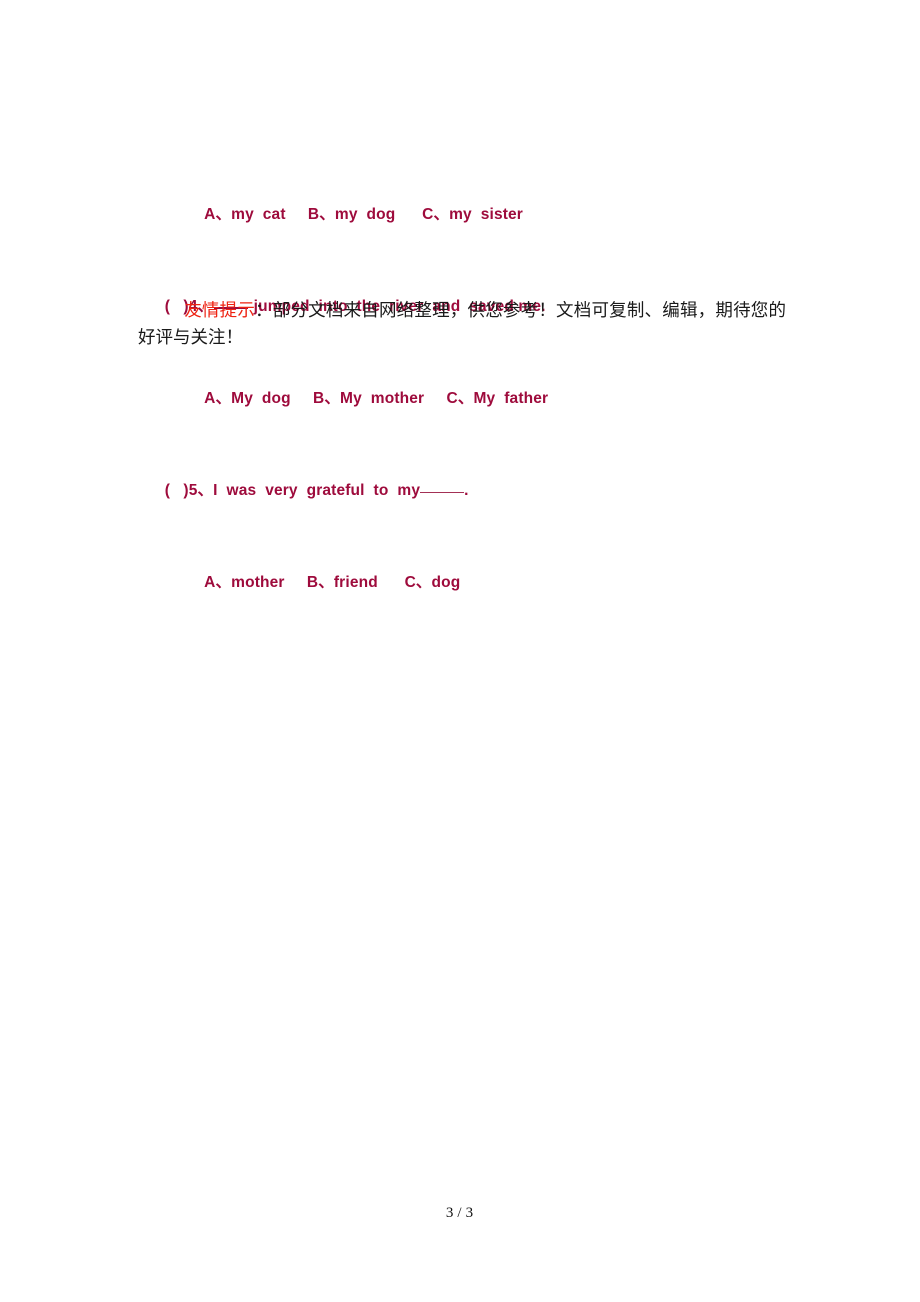  I want to click on q5-answer-blank, so click(442, 492).